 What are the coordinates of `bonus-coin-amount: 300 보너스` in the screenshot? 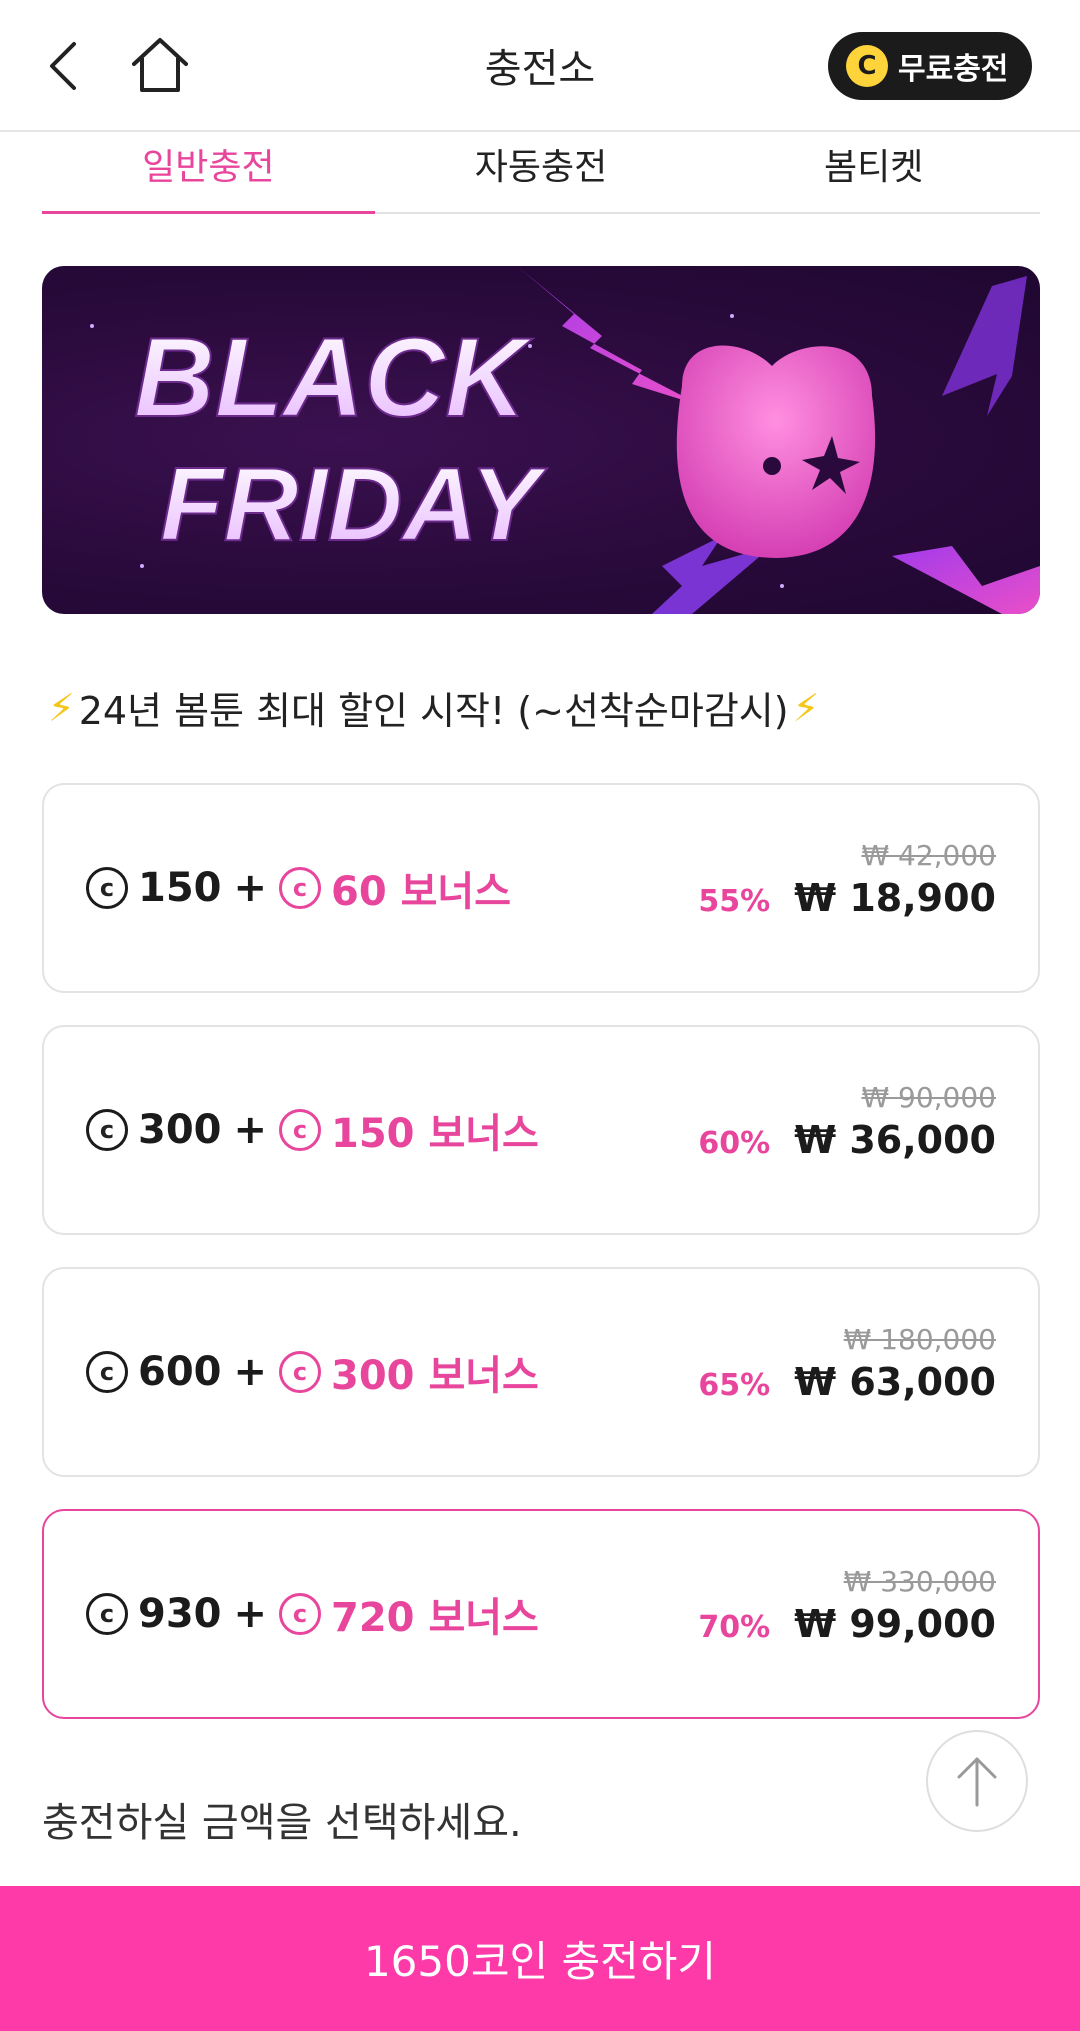 It's located at (435, 1376).